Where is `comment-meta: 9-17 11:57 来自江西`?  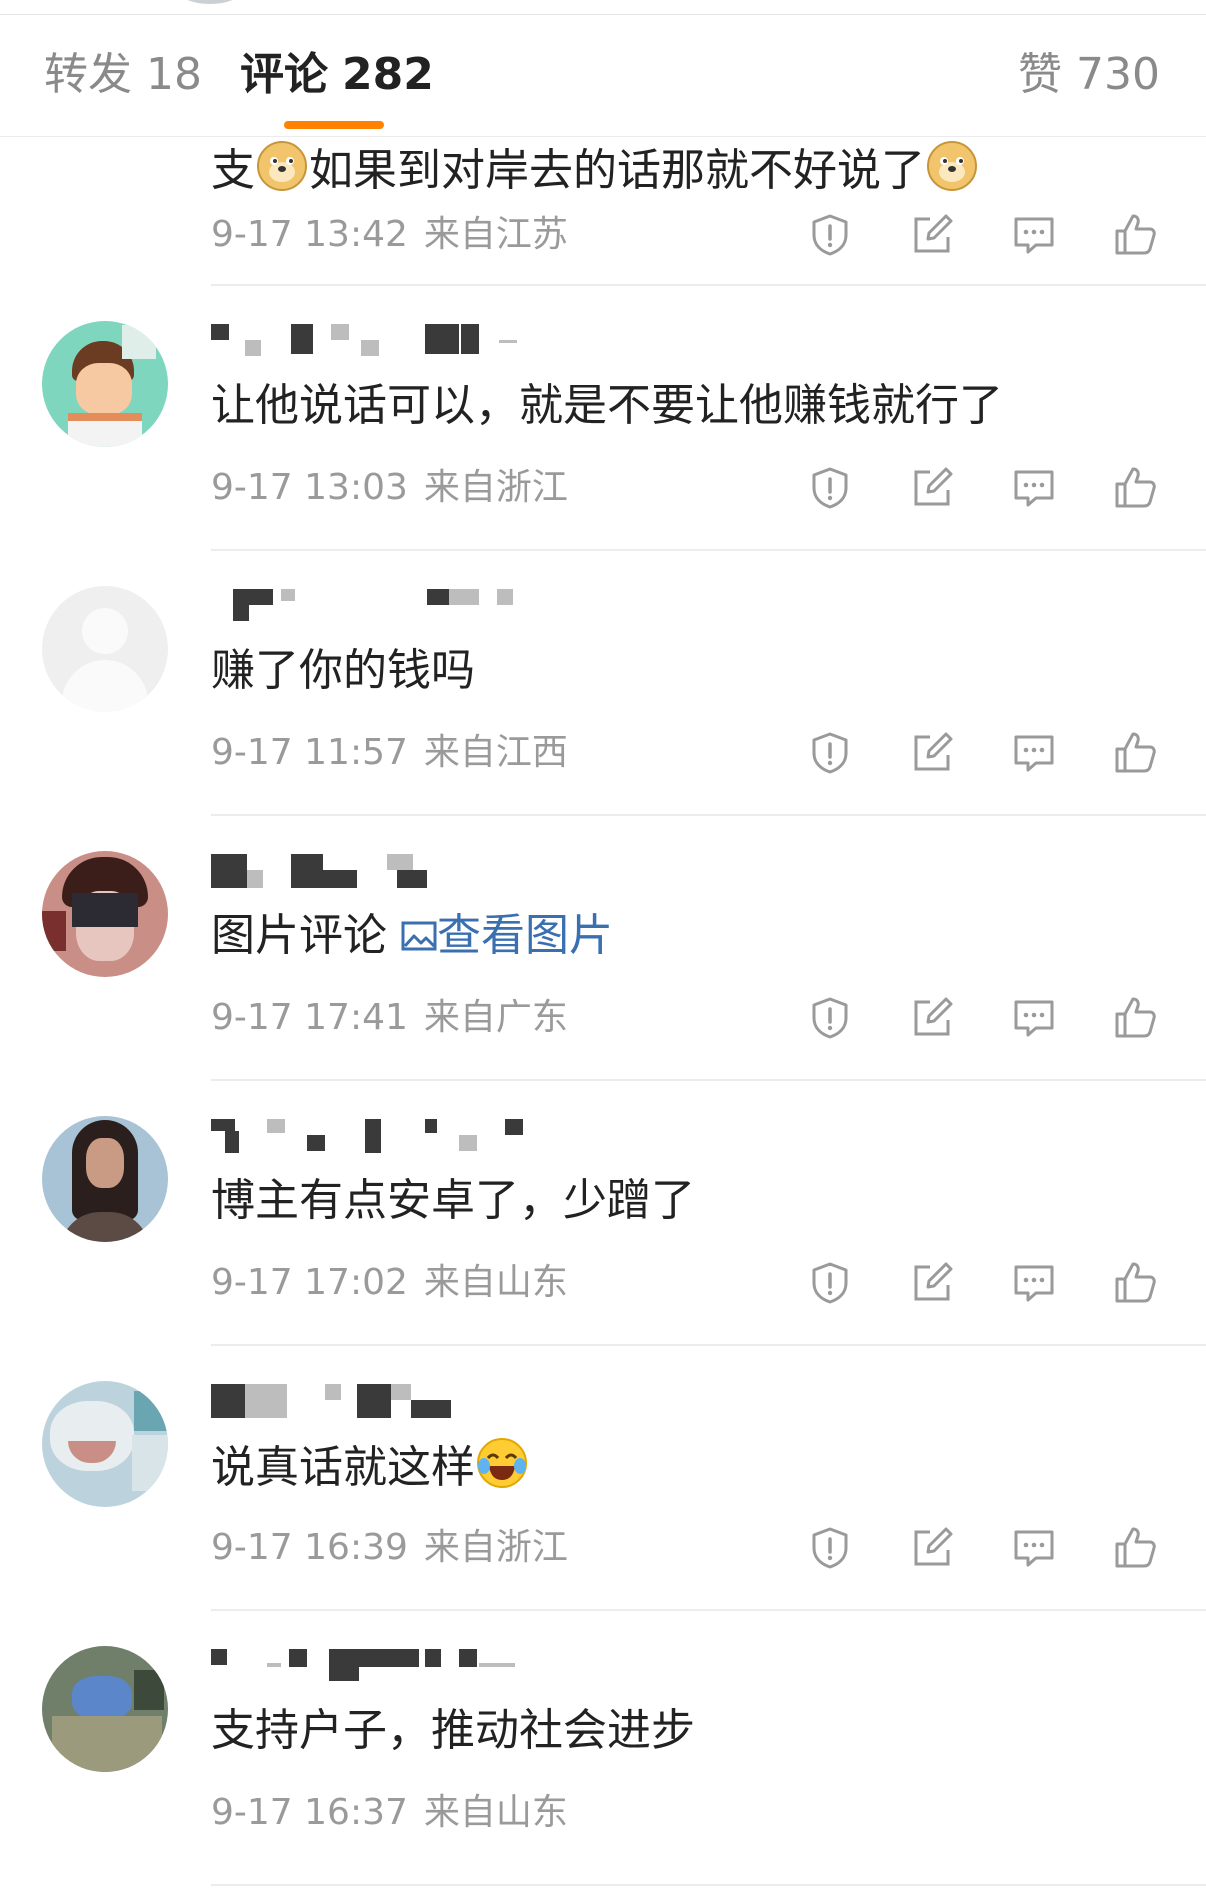
comment-meta: 9-17 11:57 来自江西 is located at coordinates (389, 753).